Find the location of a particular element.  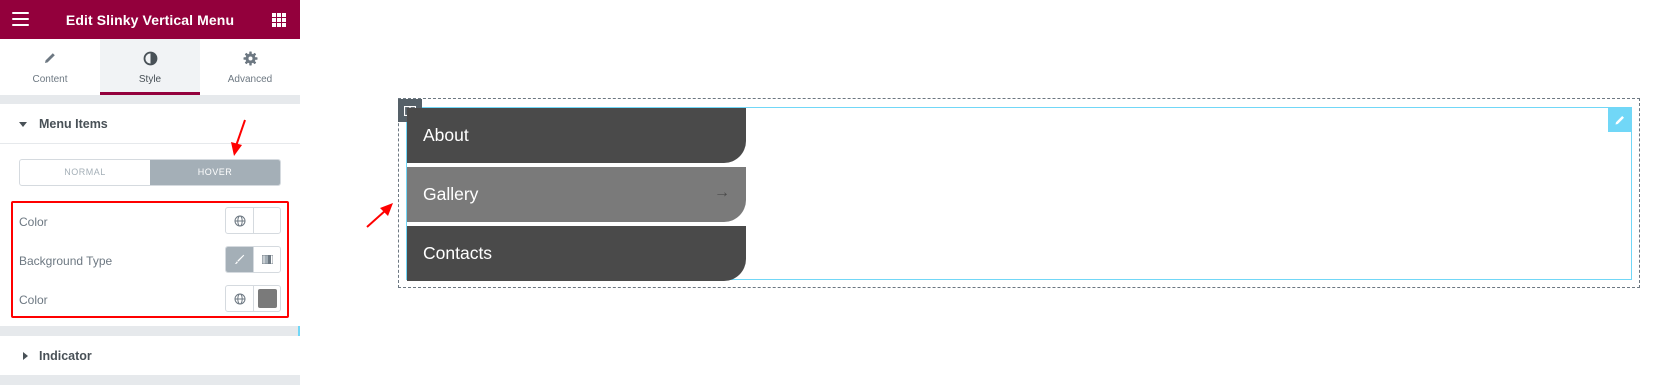

edit-widget-button is located at coordinates (1620, 119).